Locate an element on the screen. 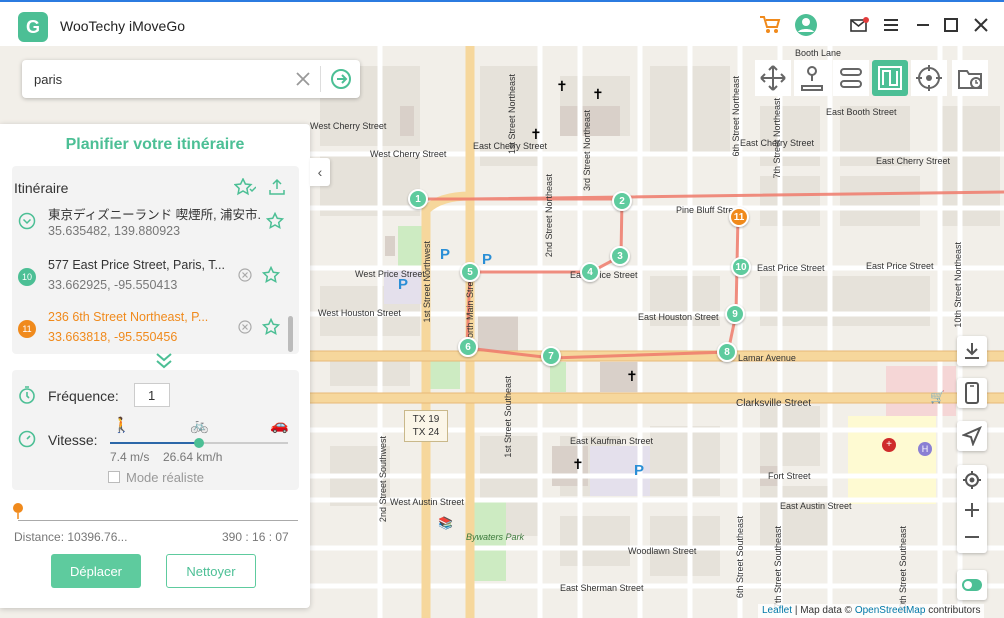  street-label: East Price Street is located at coordinates (791, 268).